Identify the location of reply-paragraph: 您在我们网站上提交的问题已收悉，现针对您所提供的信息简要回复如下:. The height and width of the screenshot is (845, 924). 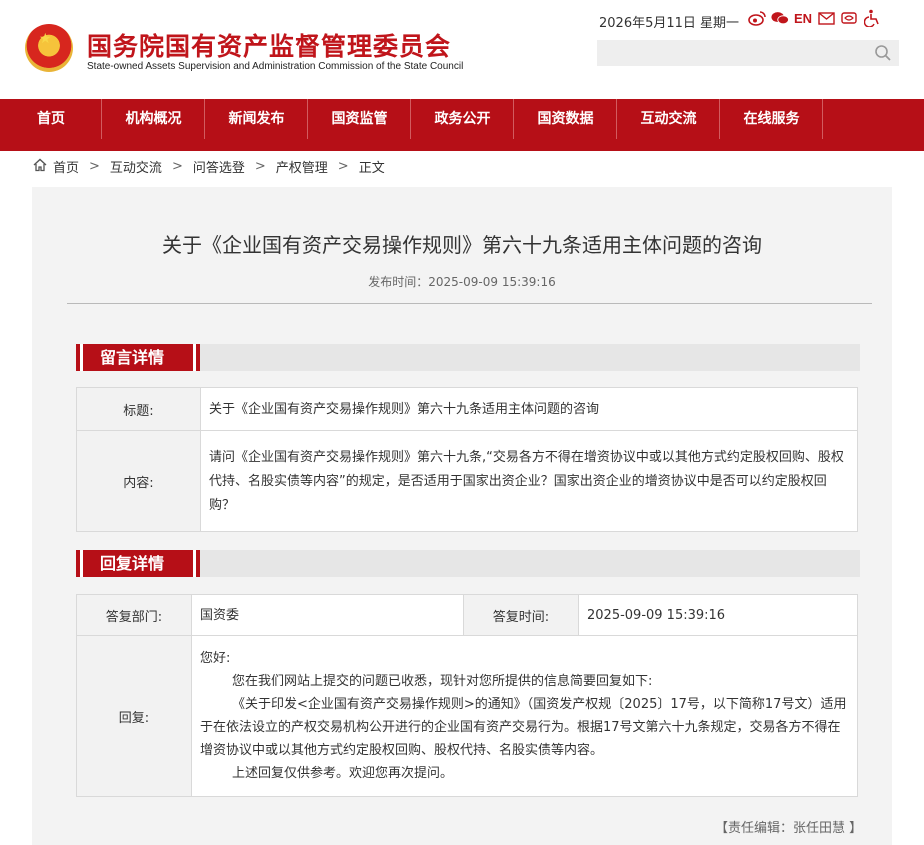
(442, 681).